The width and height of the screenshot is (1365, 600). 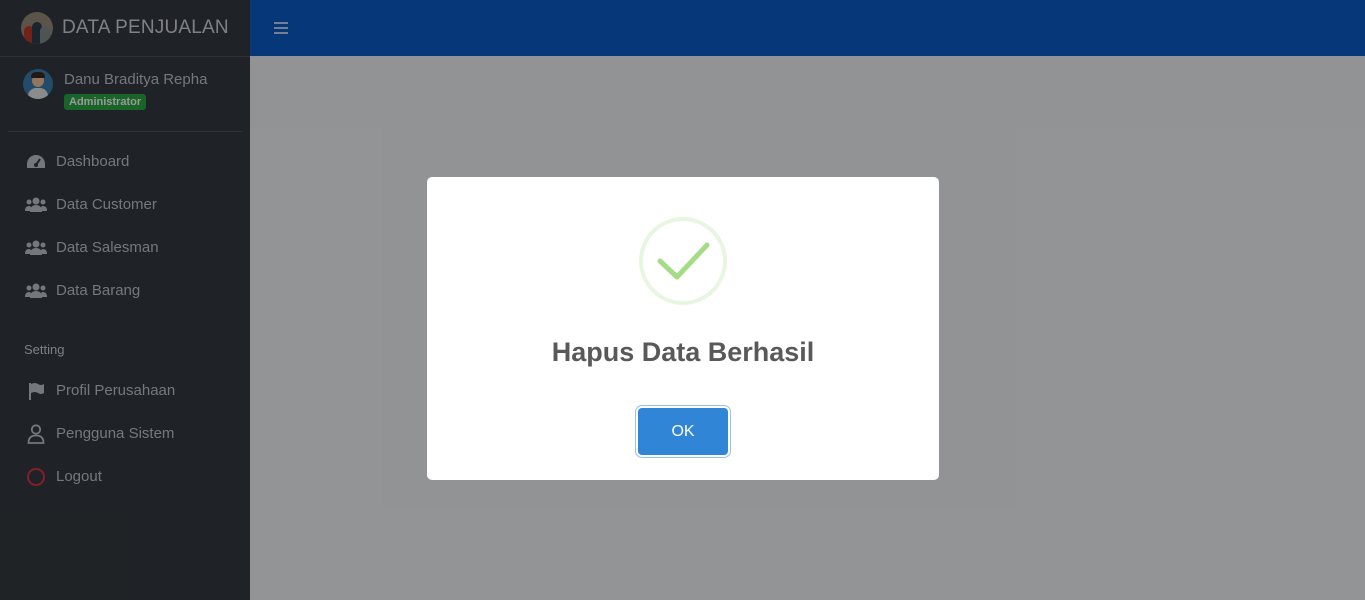 I want to click on ok-button: OK, so click(x=683, y=431).